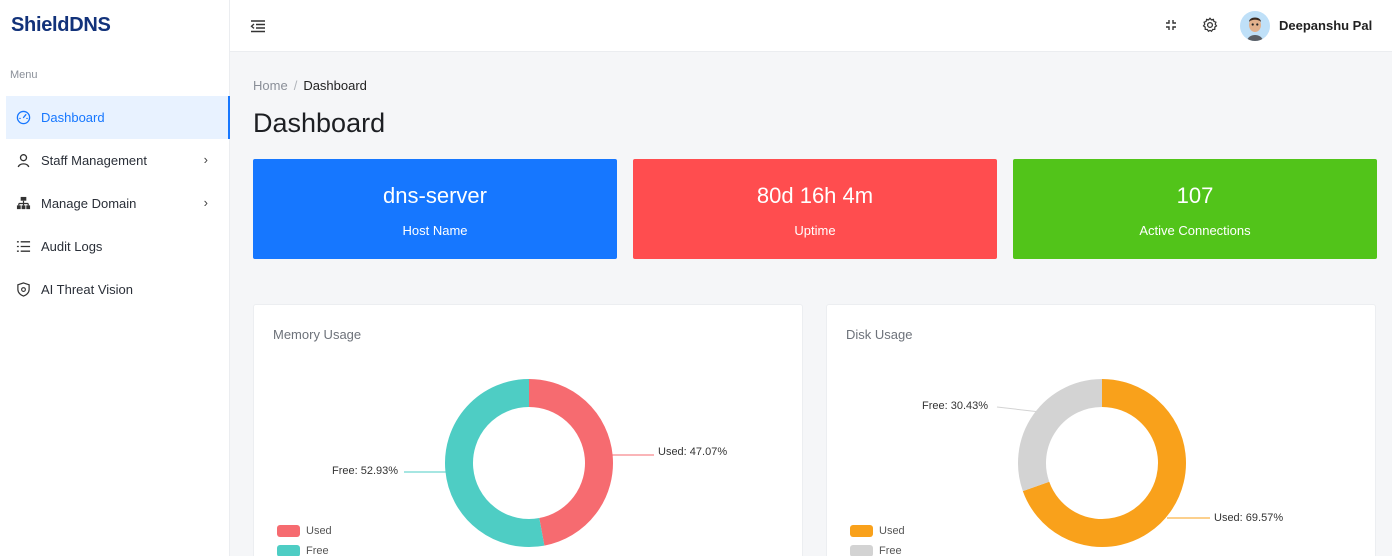 This screenshot has width=1392, height=556. Describe the element at coordinates (1325, 25) in the screenshot. I see `user-name: Deepanshu Pal` at that location.